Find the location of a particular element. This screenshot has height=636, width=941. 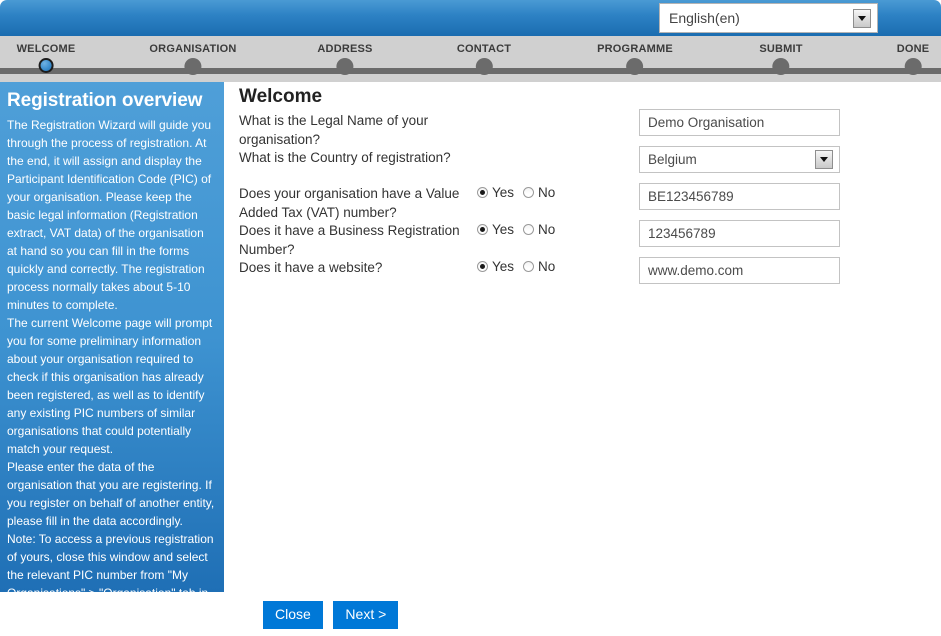

step-label: PROGRAMME is located at coordinates (635, 49).